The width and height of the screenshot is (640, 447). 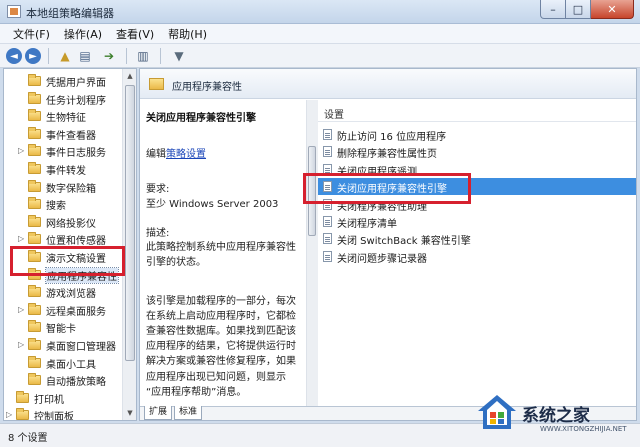 I want to click on description-scrollbar, so click(x=312, y=253).